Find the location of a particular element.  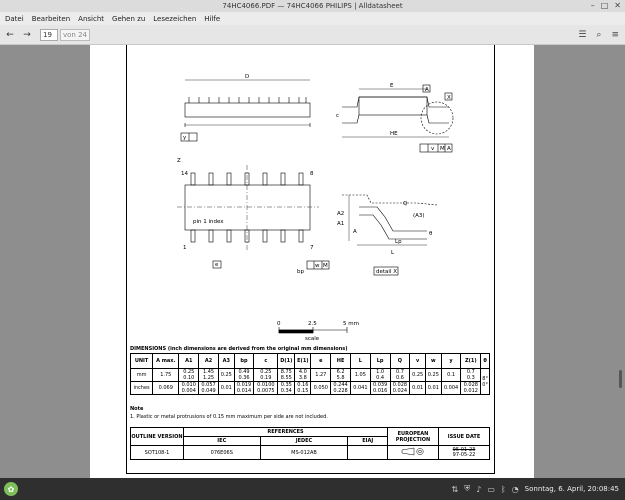

cell: 0.019 0.014 is located at coordinates (244, 388).